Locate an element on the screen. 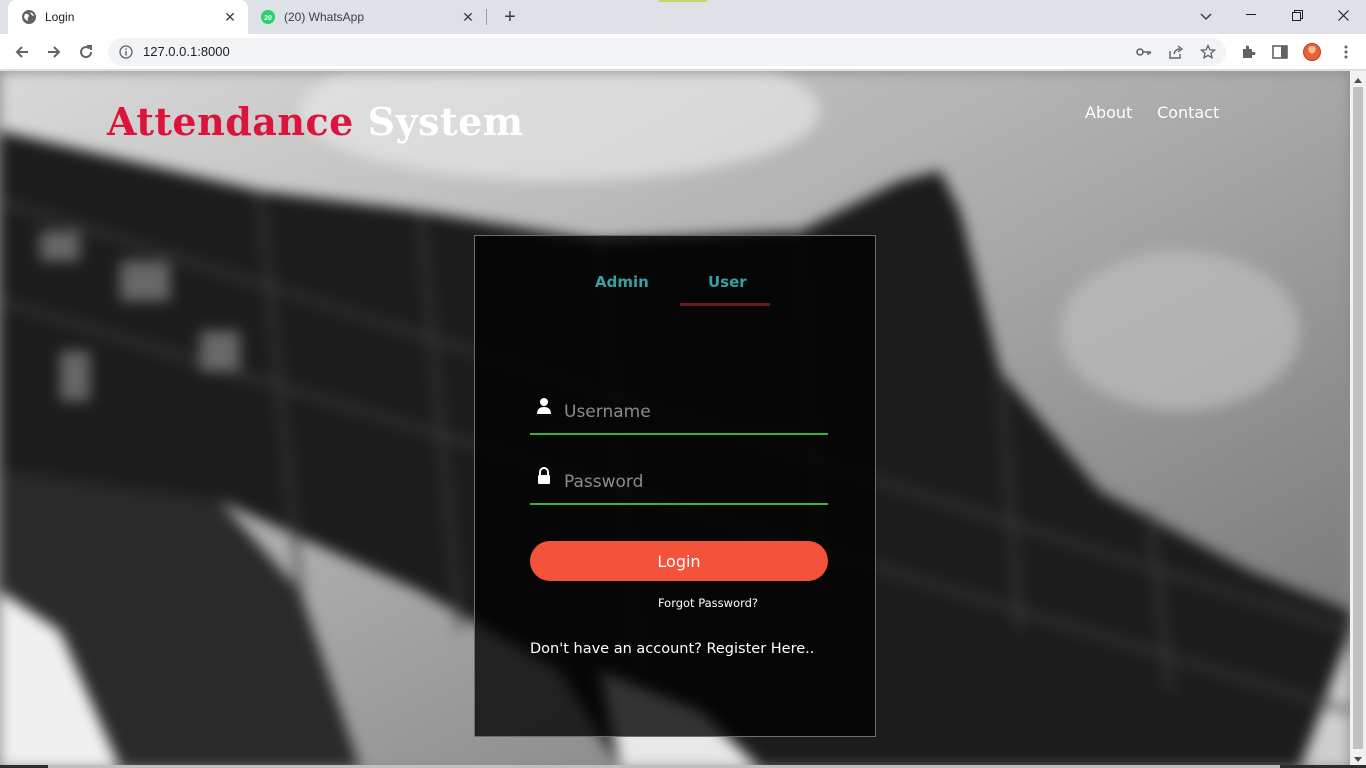  nav-contact-link: Contact is located at coordinates (1188, 112).